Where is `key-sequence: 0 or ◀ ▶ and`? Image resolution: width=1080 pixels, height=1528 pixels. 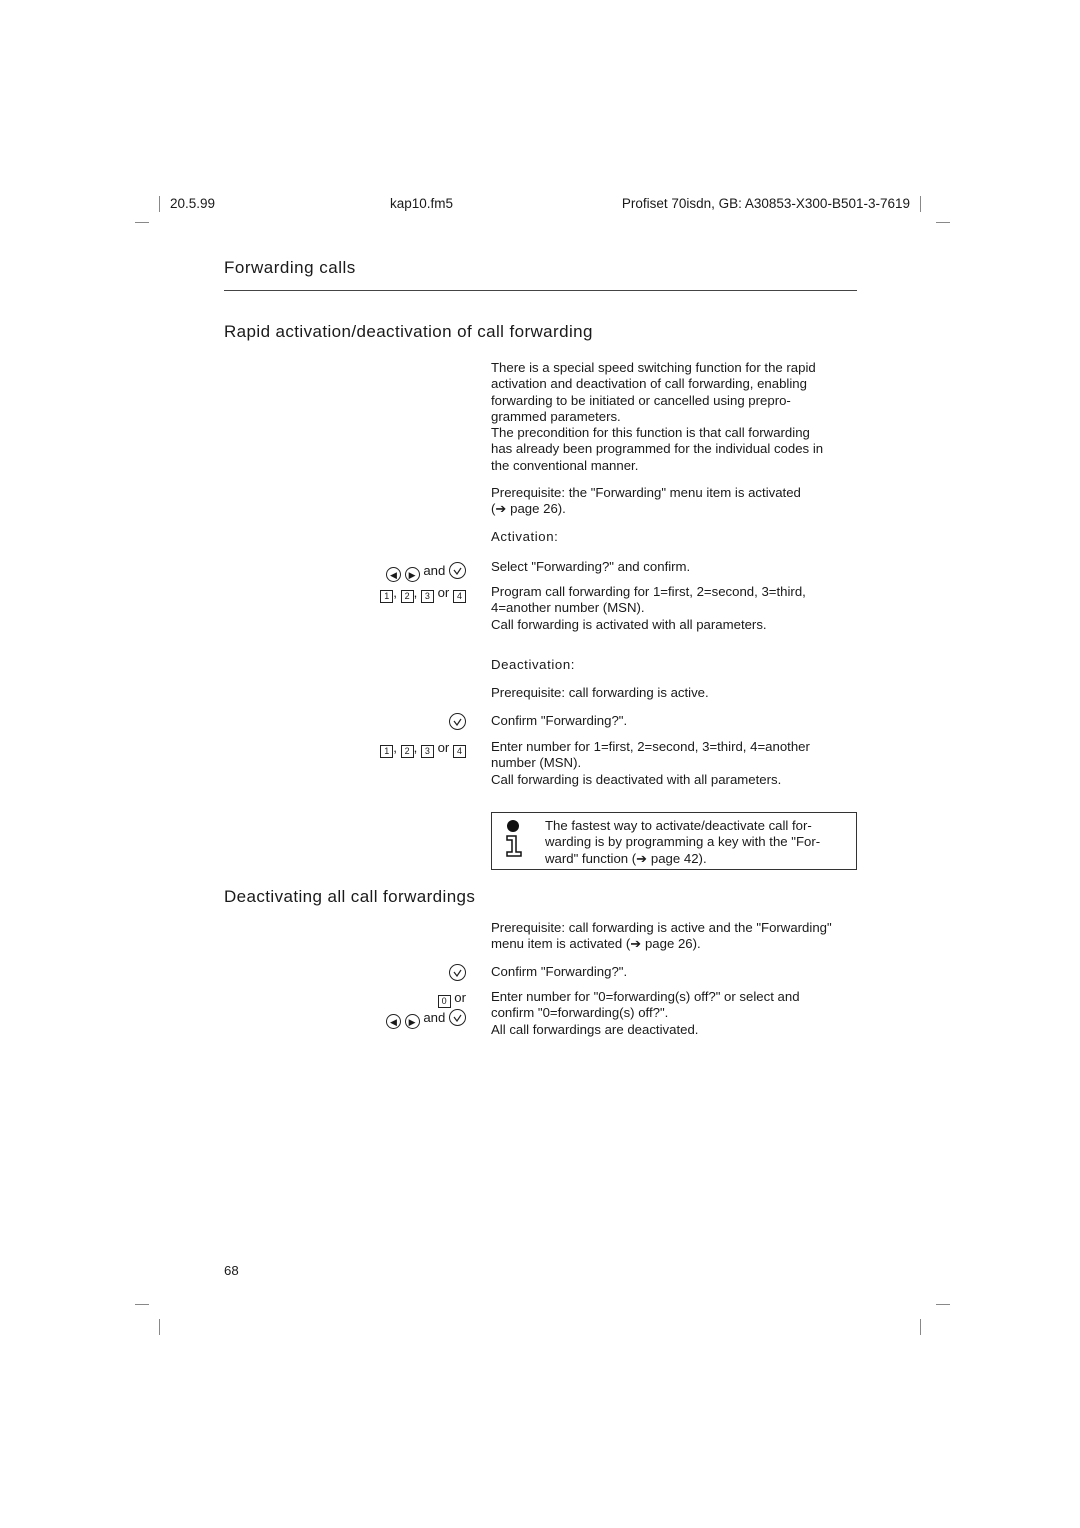
key-sequence: 0 or ◀ ▶ and is located at coordinates (336, 1009).